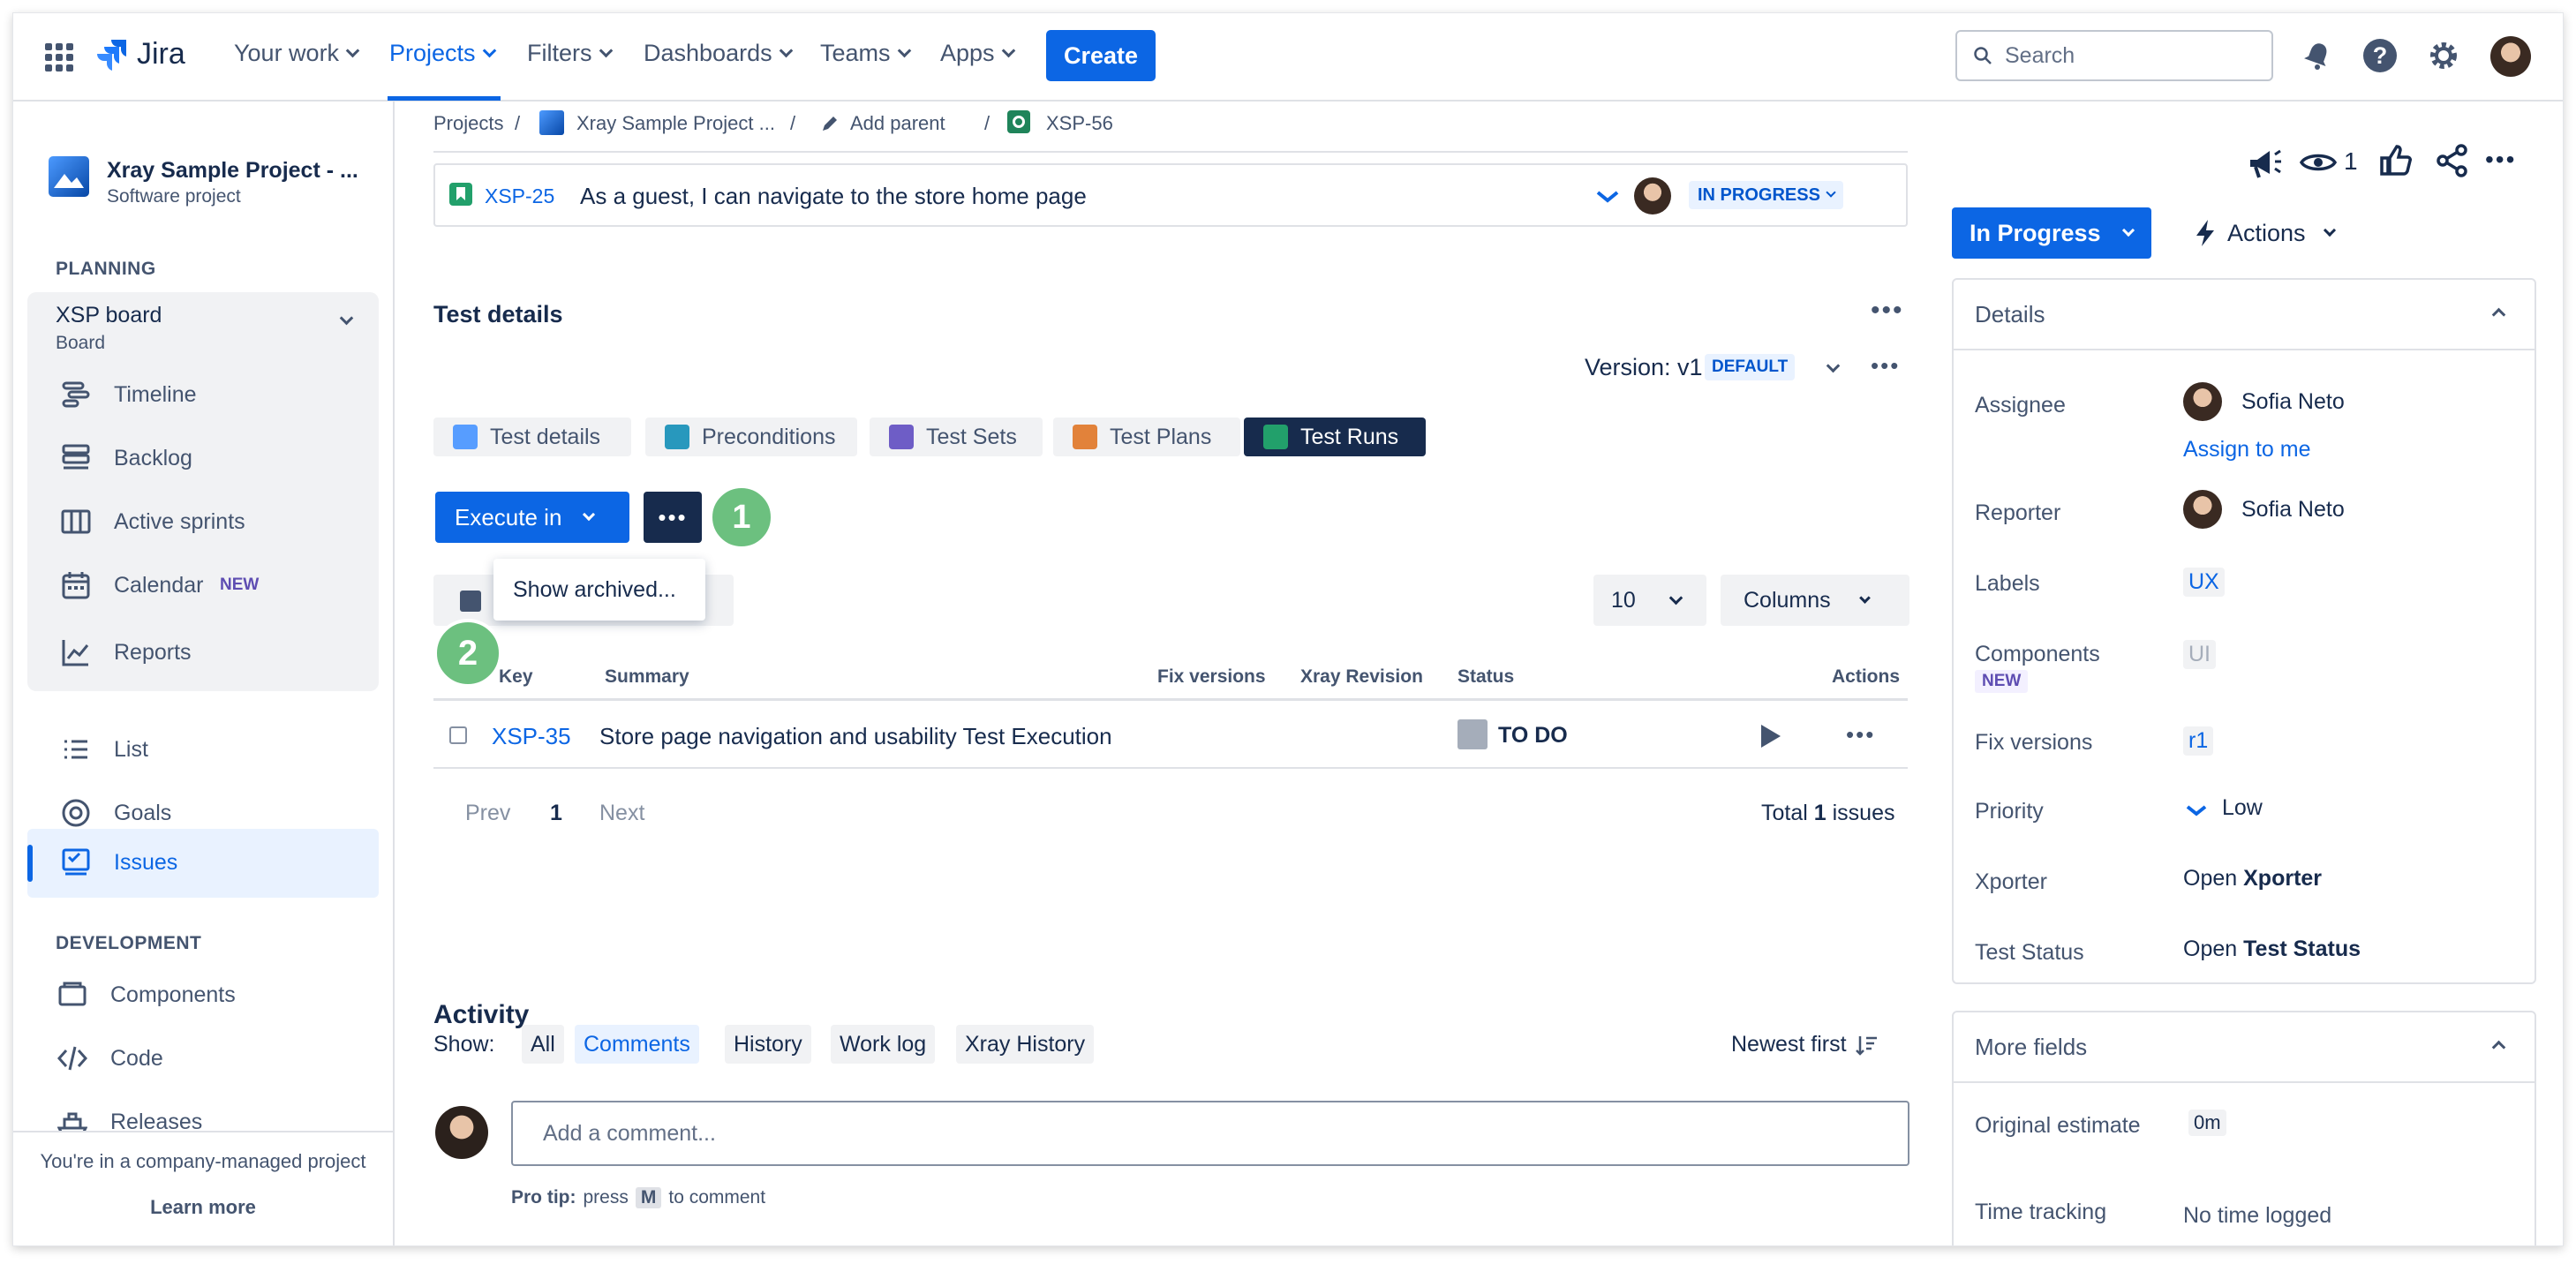 Image resolution: width=2576 pixels, height=1264 pixels. I want to click on linked-issue-status: IN PROGRESS, so click(1766, 195).